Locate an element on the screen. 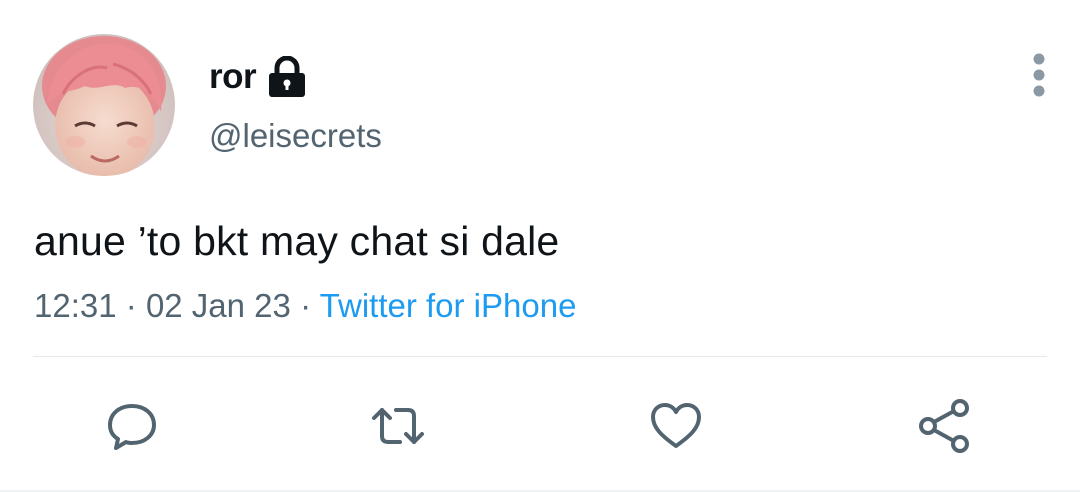  reply-button is located at coordinates (132, 426).